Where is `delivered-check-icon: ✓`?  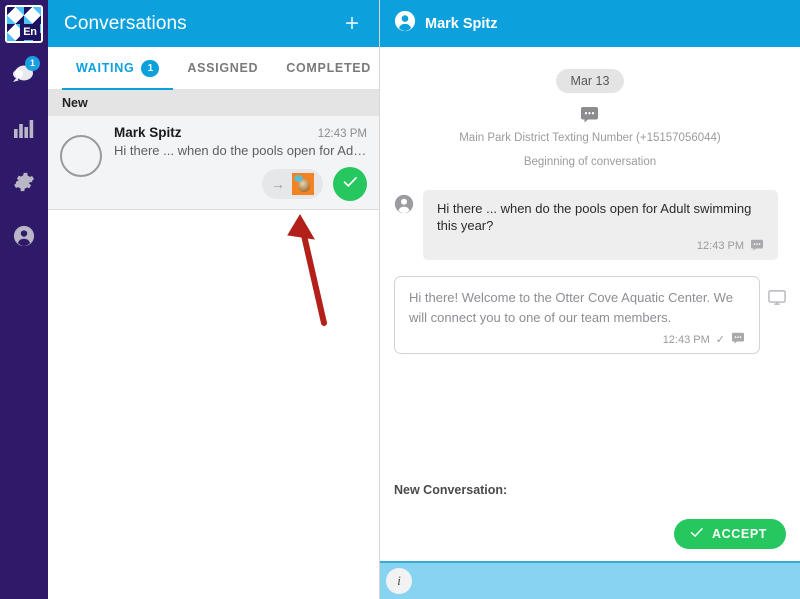
delivered-check-icon: ✓ is located at coordinates (720, 340).